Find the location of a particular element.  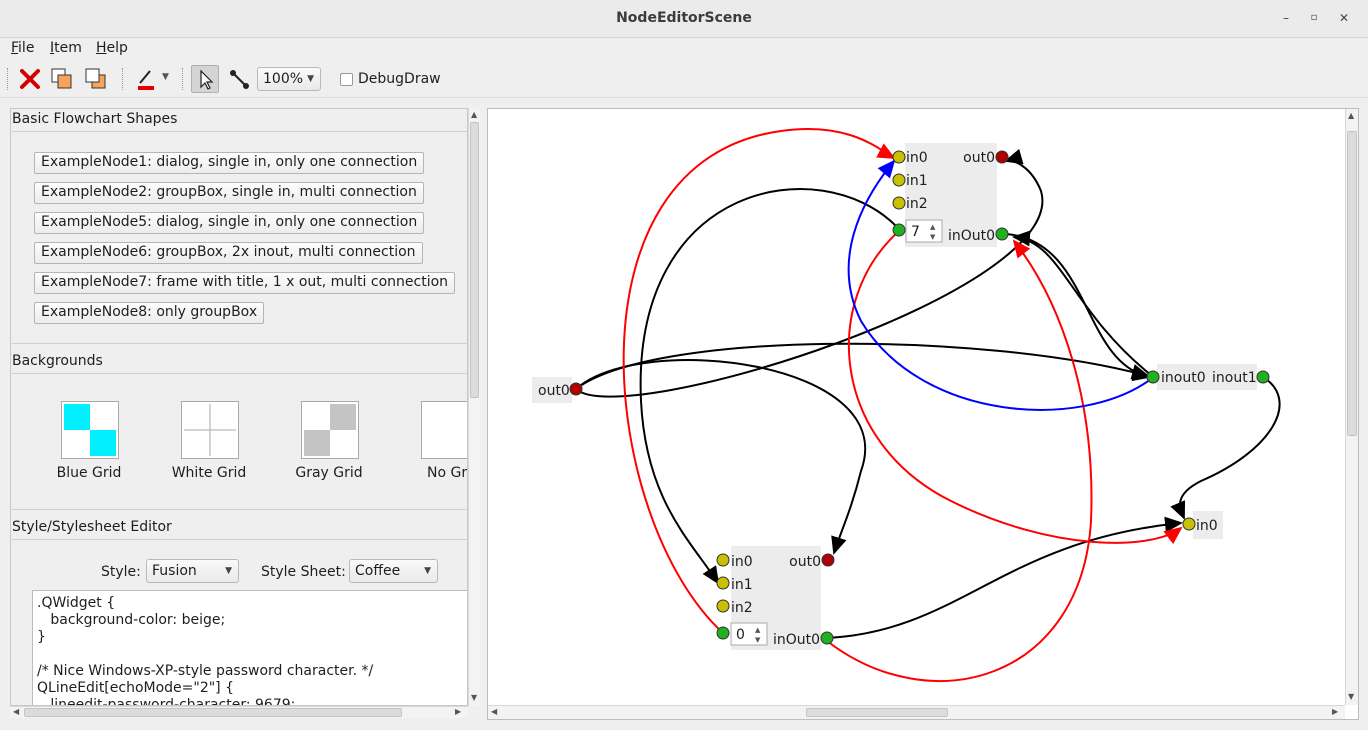

port-top-in1 is located at coordinates (899, 180).